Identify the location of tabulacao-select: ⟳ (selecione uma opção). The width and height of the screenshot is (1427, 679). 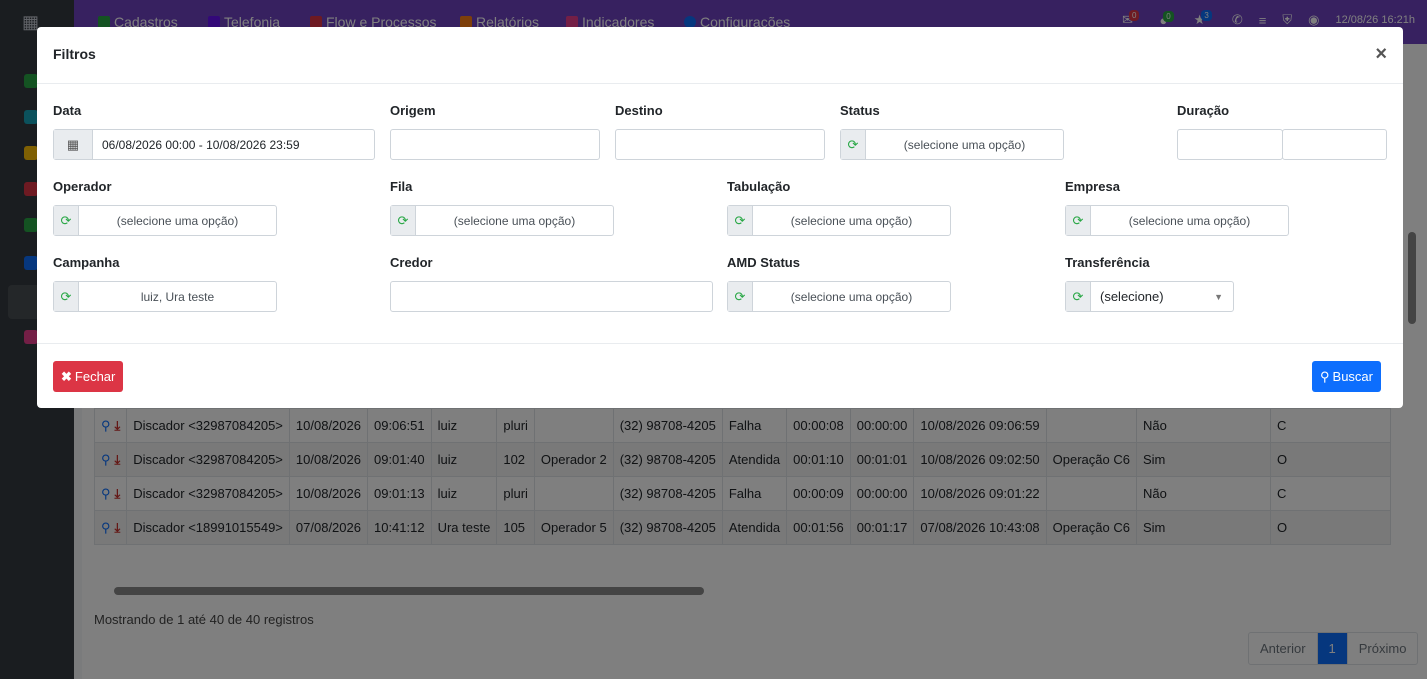
(839, 220).